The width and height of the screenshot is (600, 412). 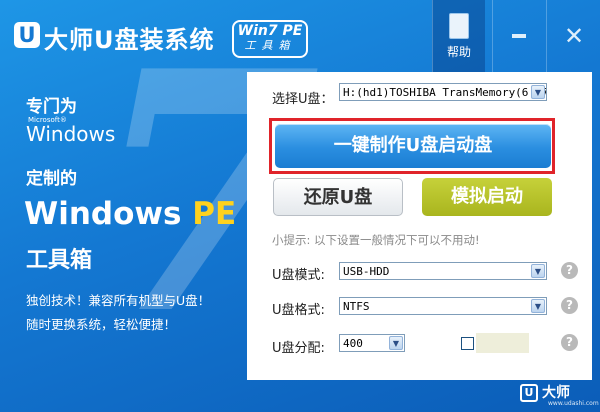 What do you see at coordinates (443, 271) in the screenshot?
I see `mode-select: USB-HDD ▼` at bounding box center [443, 271].